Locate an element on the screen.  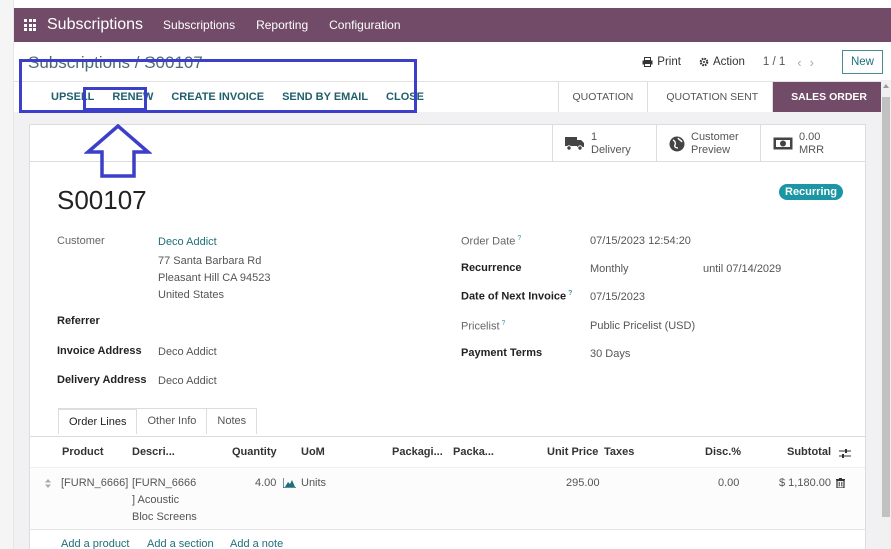
action-button: Action is located at coordinates (722, 62).